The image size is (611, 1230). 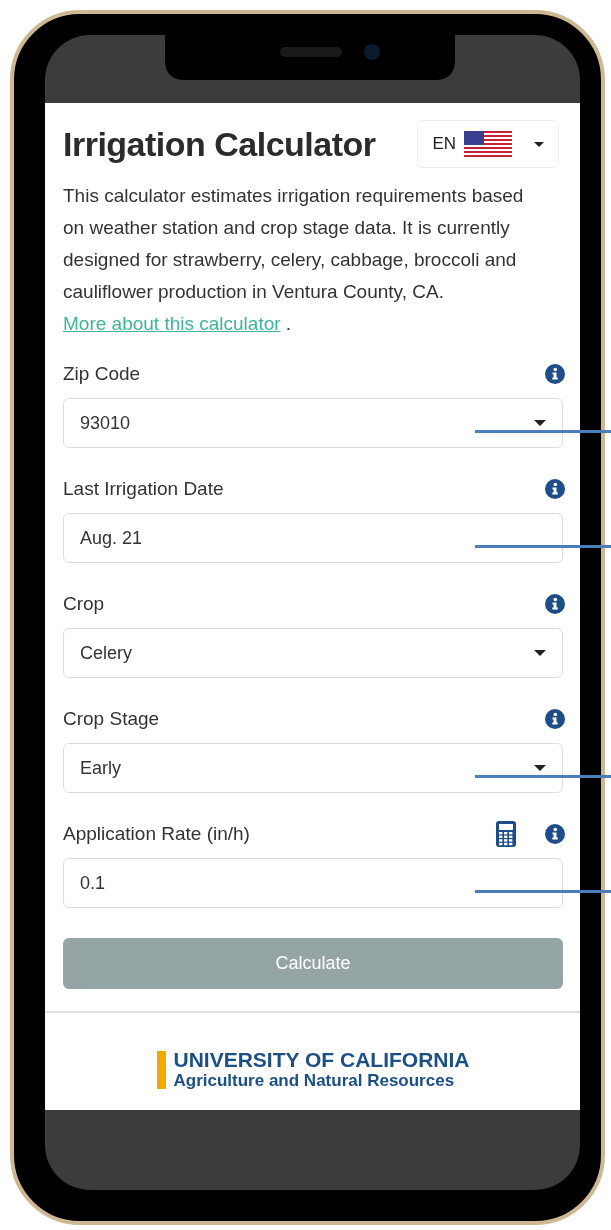 I want to click on input-field: 0.1, so click(x=313, y=883).